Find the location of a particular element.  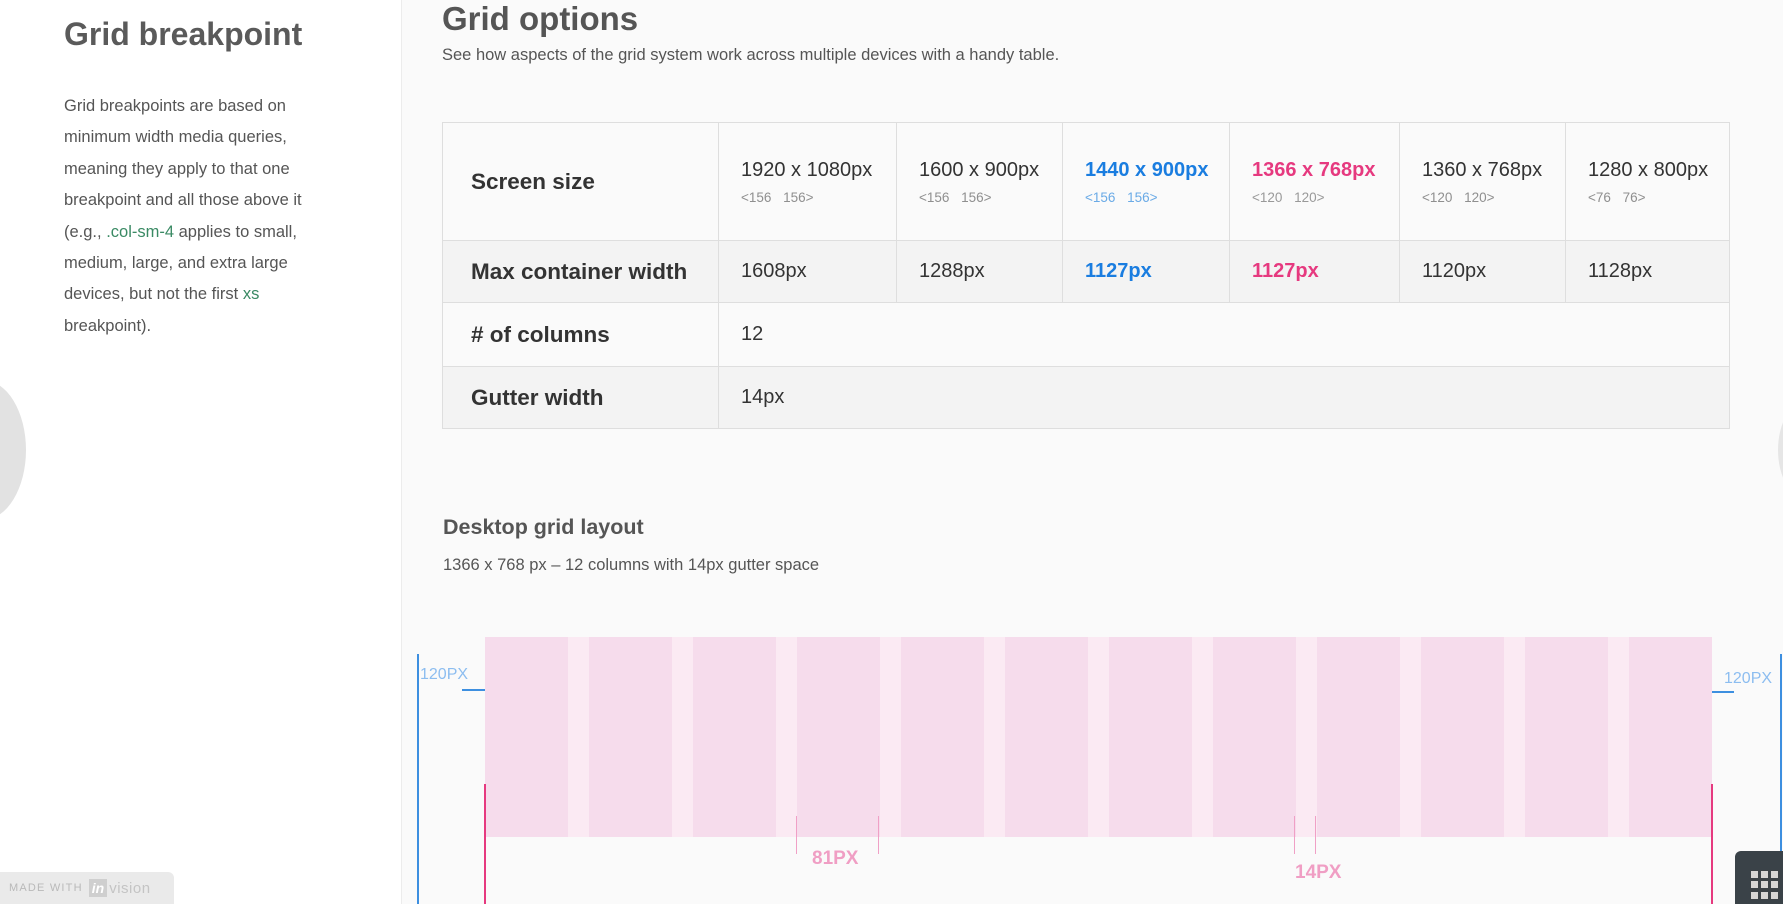

desc-text-c: breakpoint). is located at coordinates (108, 325).